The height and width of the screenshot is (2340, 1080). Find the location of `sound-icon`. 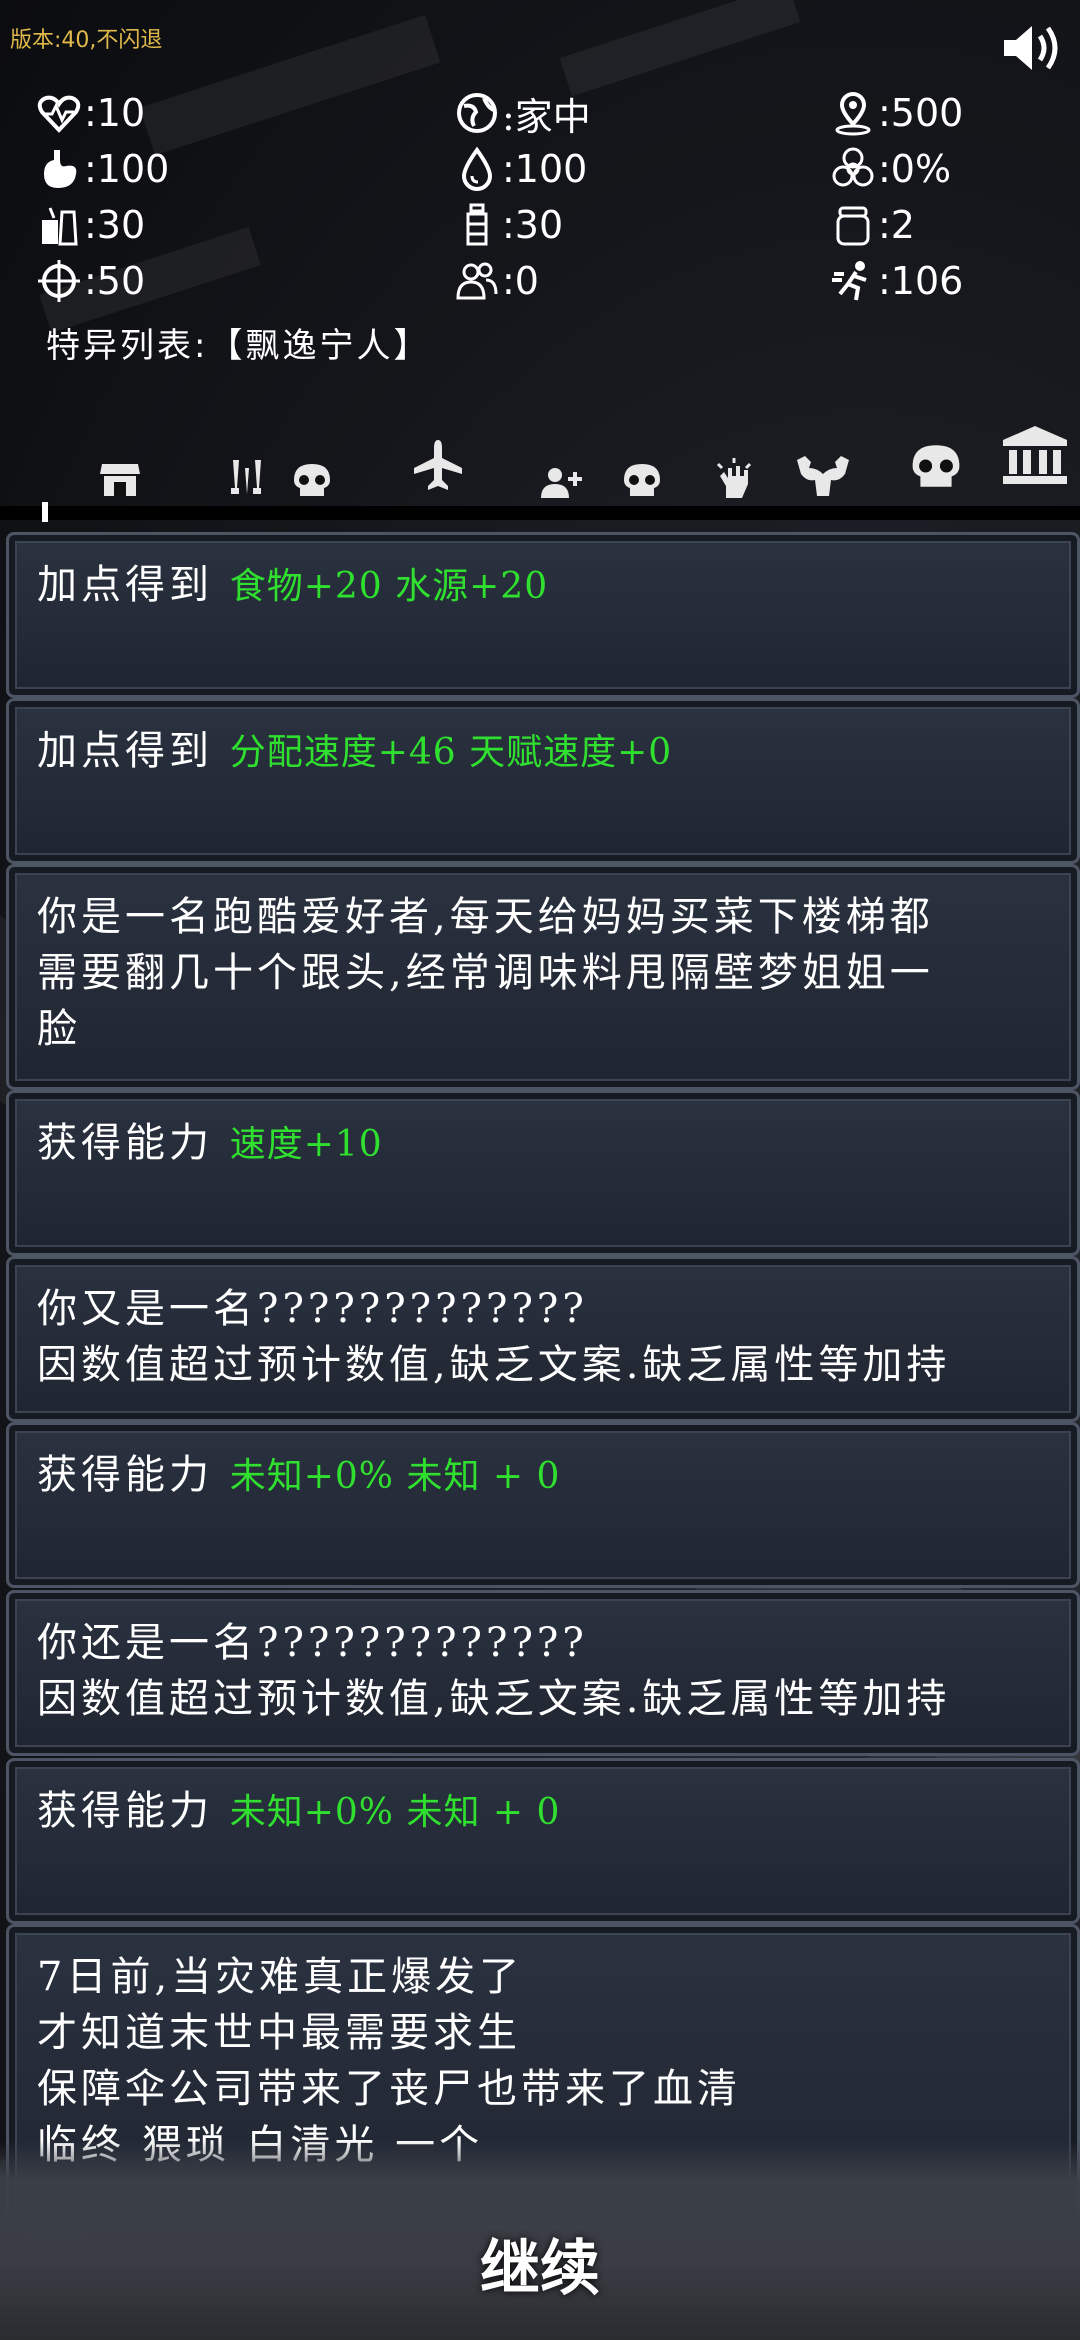

sound-icon is located at coordinates (1032, 48).